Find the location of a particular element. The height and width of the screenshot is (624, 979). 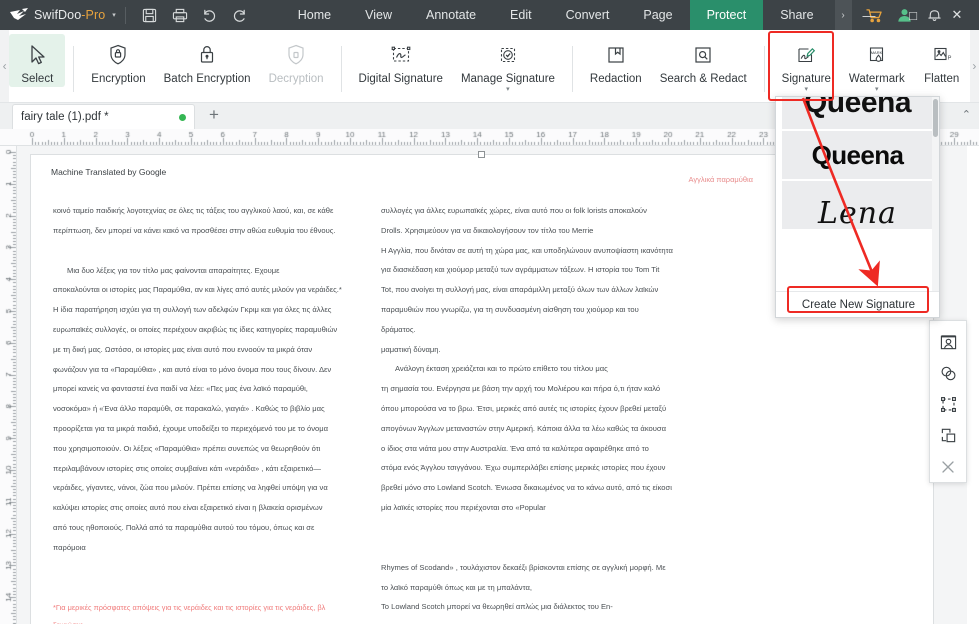

menu-home: Home is located at coordinates (314, 15).